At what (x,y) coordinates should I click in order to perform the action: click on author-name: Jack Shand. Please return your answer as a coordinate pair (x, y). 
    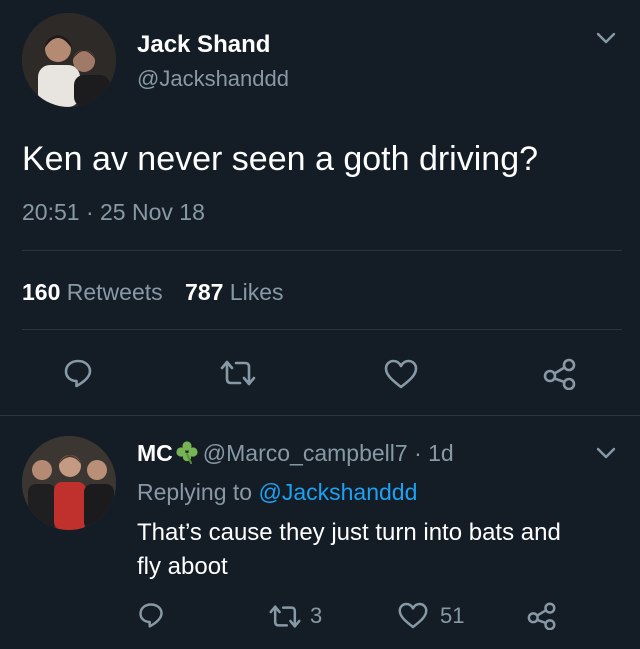
    Looking at the image, I should click on (203, 45).